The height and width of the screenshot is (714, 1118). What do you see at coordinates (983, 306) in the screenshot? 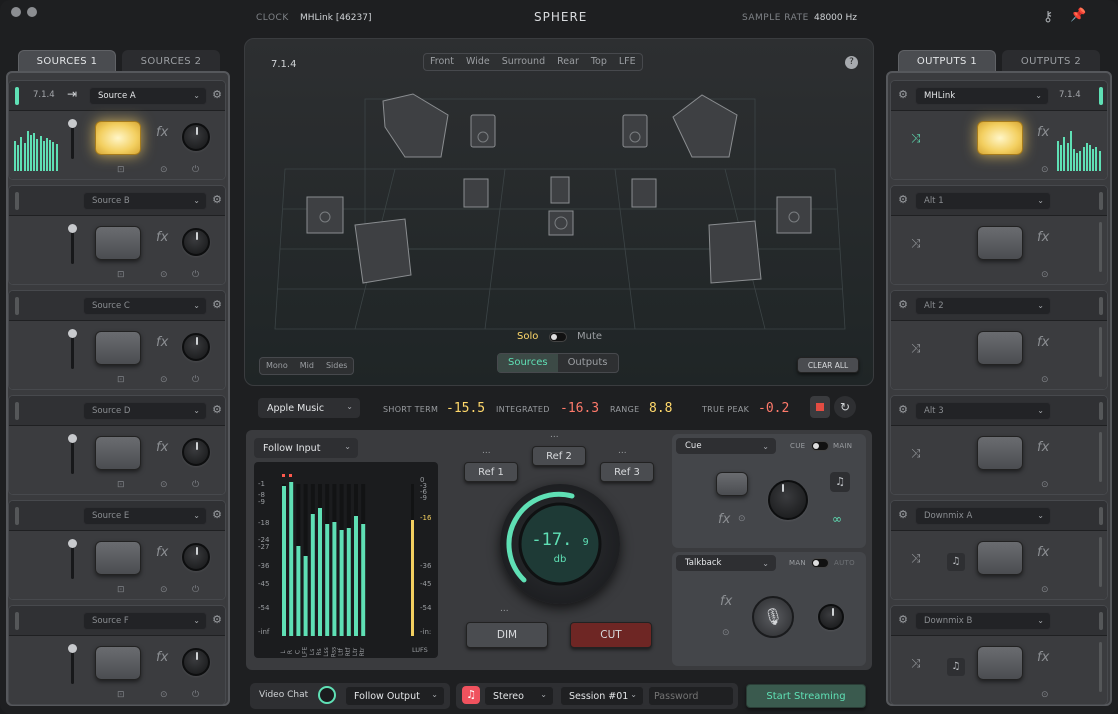
I see `output-select: Alt 2 ⌄` at bounding box center [983, 306].